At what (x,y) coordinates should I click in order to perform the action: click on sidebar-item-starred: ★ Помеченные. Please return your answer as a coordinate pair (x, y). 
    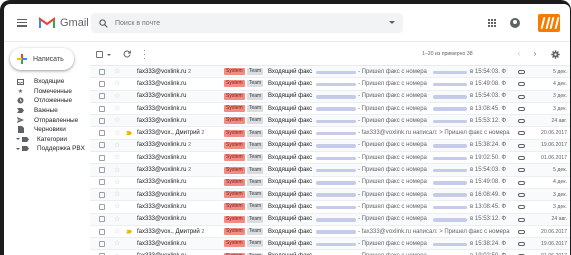
    Looking at the image, I should click on (47, 92).